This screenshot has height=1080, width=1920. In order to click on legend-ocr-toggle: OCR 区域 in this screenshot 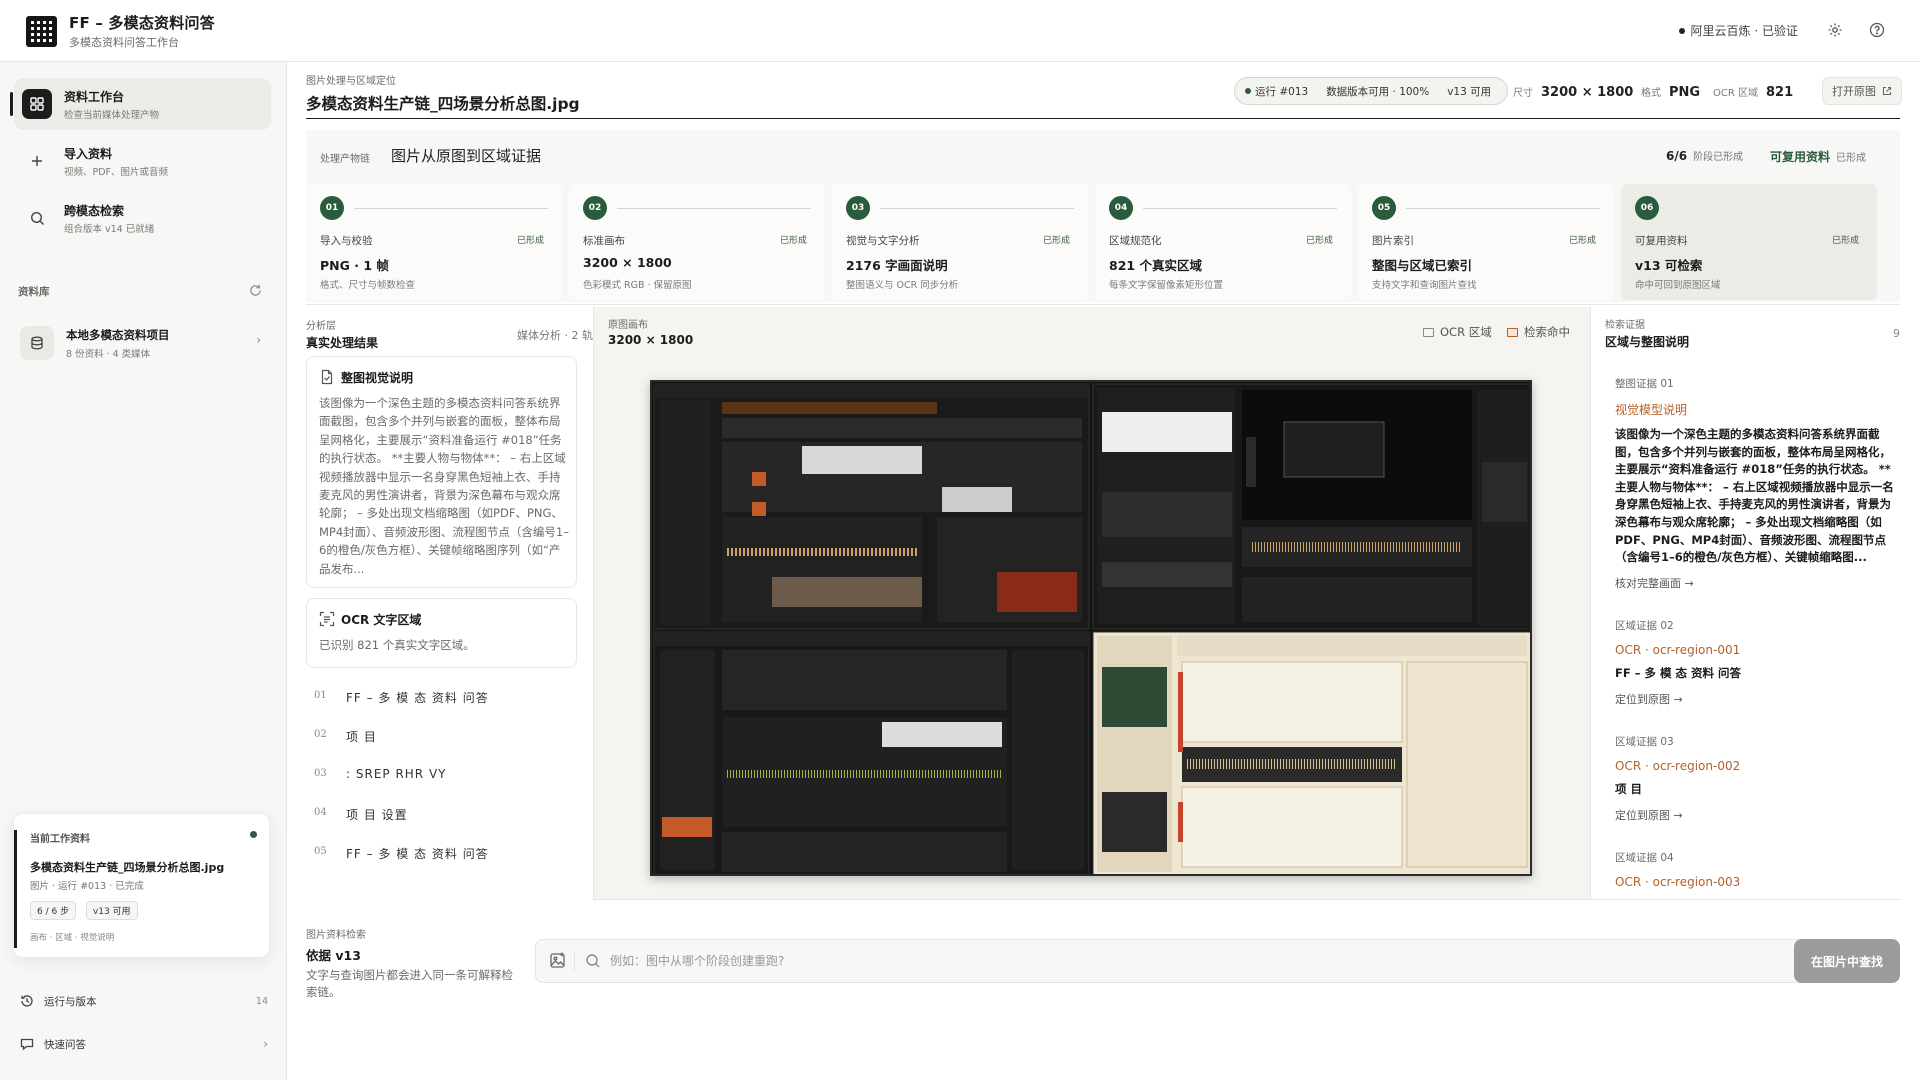, I will do `click(1457, 332)`.